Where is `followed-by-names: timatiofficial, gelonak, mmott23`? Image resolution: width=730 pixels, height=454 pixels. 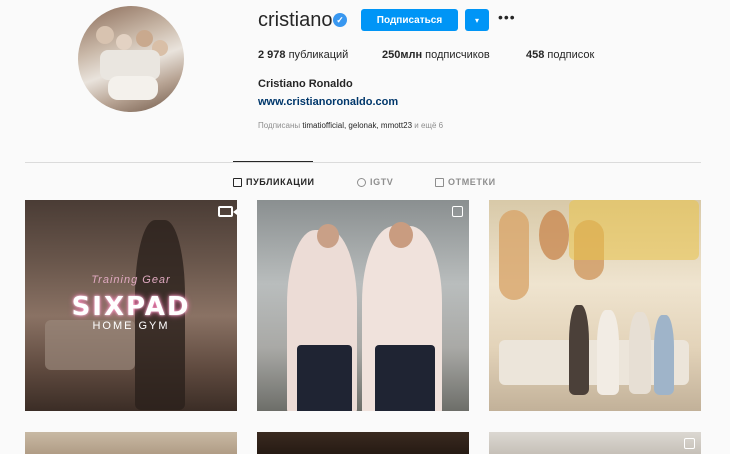 followed-by-names: timatiofficial, gelonak, mmott23 is located at coordinates (357, 125).